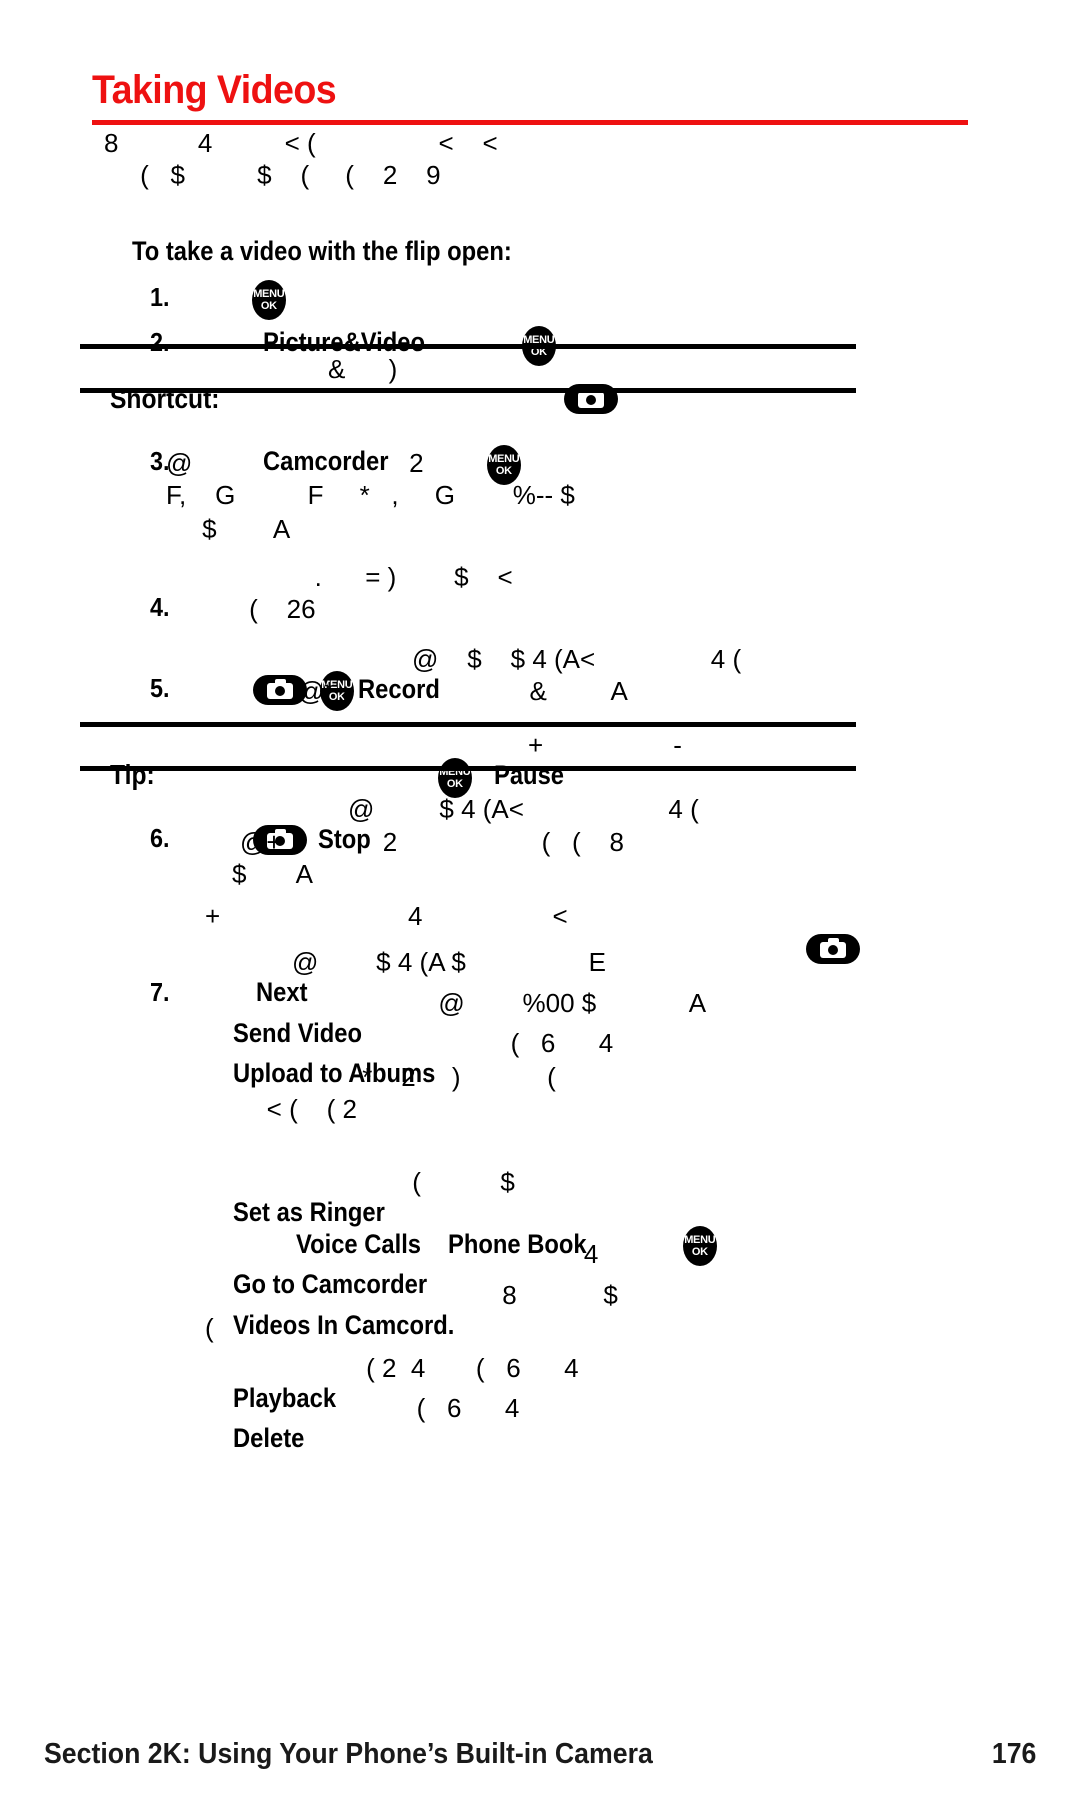 Image resolution: width=1080 pixels, height=1800 pixels. I want to click on orphan-glyph-line: + 4 <, so click(386, 916).